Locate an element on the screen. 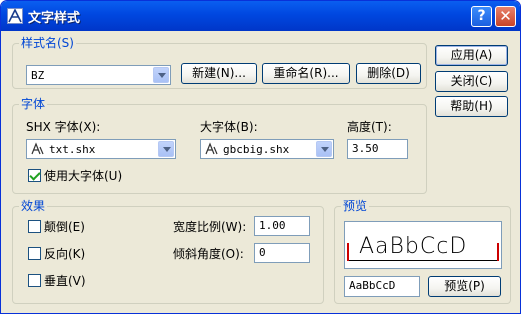 The width and height of the screenshot is (521, 314). upside-down-checkbox is located at coordinates (34, 226).